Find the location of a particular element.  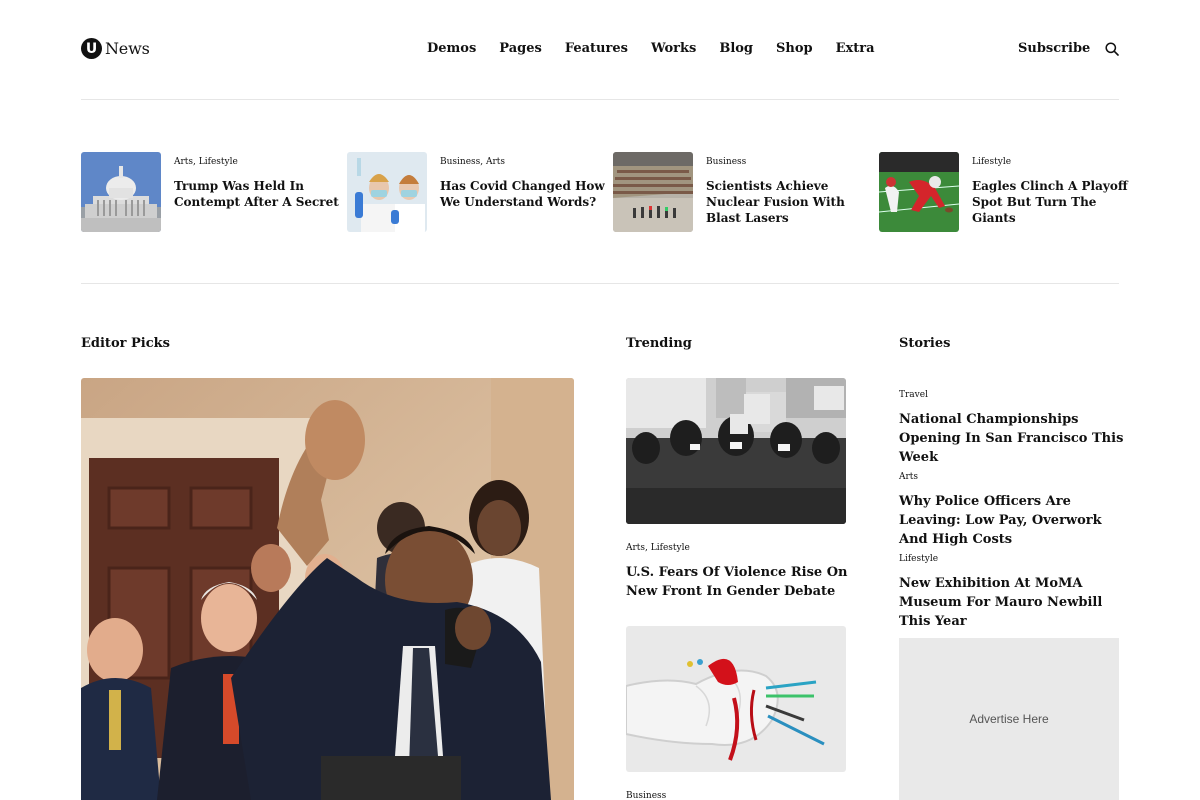

nav-pages: Pages is located at coordinates (520, 48).